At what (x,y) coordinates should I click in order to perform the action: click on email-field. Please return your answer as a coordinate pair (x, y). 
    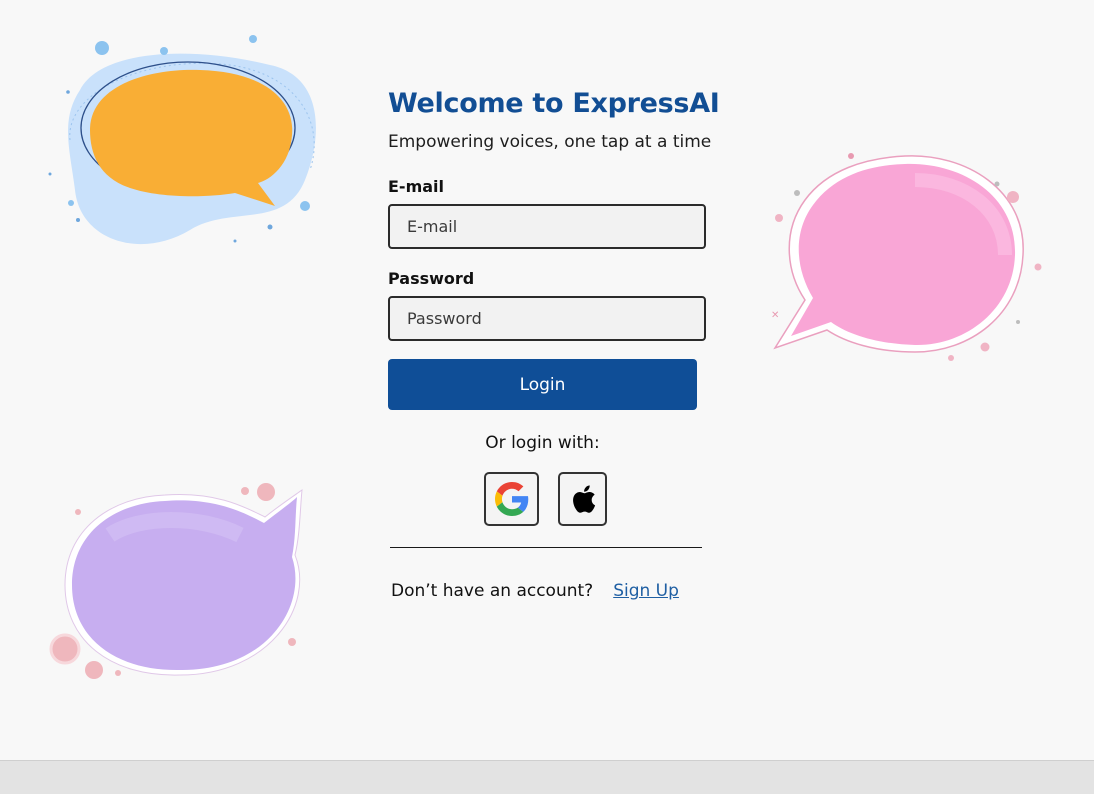
    Looking at the image, I should click on (547, 226).